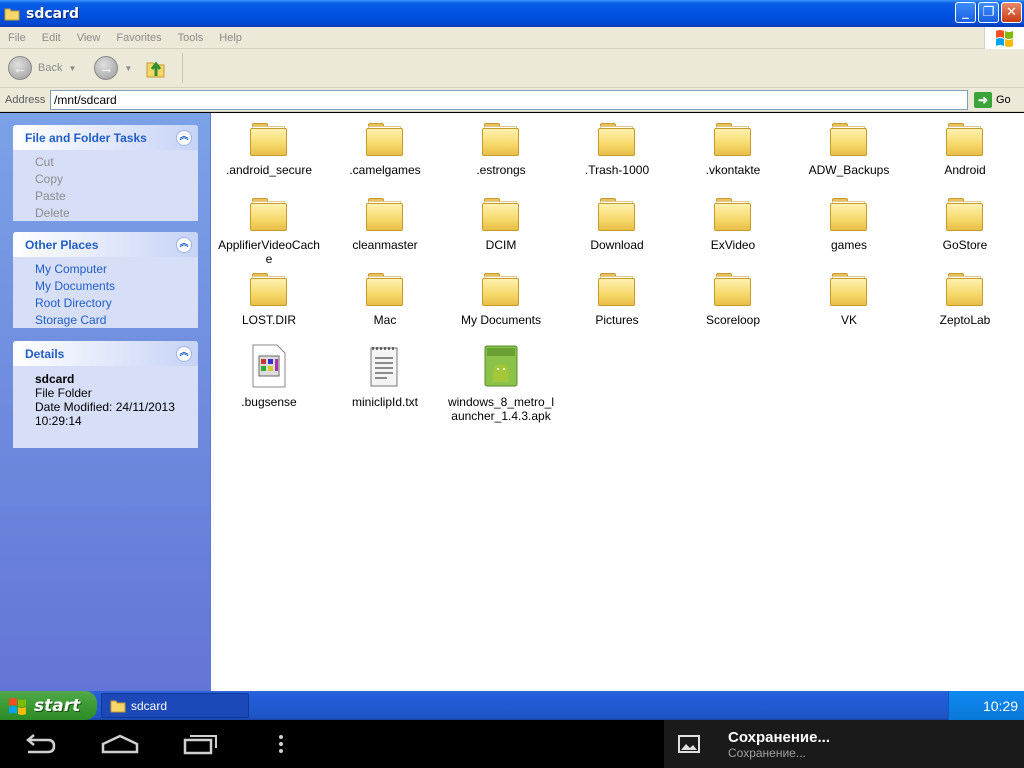 This screenshot has height=768, width=1024. Describe the element at coordinates (385, 320) in the screenshot. I see `item-label: Mac` at that location.